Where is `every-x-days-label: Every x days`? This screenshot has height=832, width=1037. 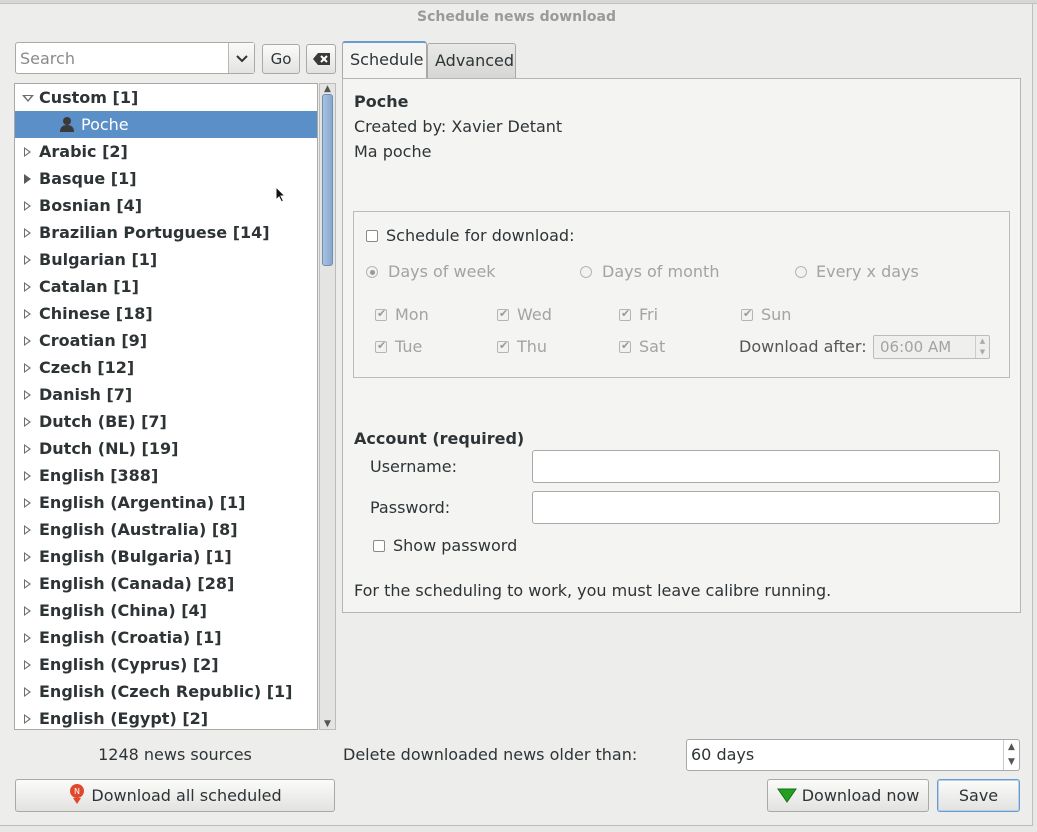 every-x-days-label: Every x days is located at coordinates (867, 272).